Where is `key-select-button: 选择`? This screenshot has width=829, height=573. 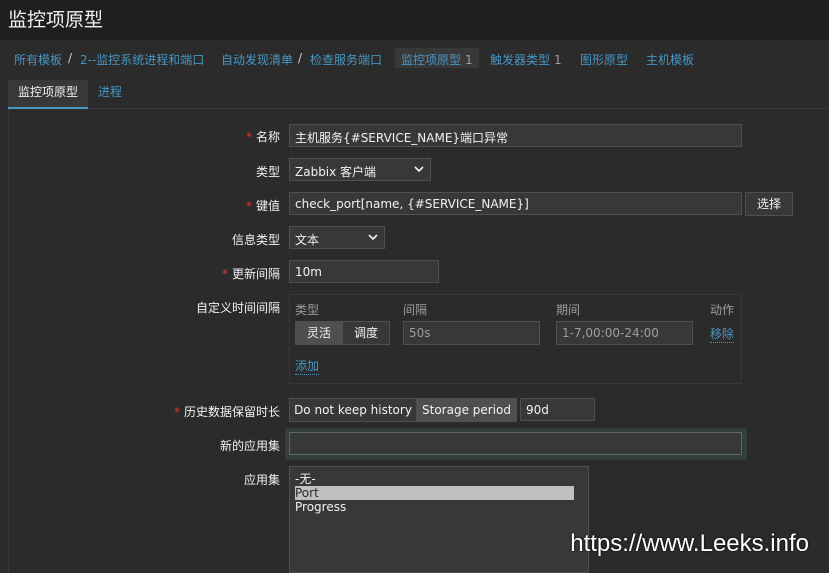
key-select-button: 选择 is located at coordinates (769, 204).